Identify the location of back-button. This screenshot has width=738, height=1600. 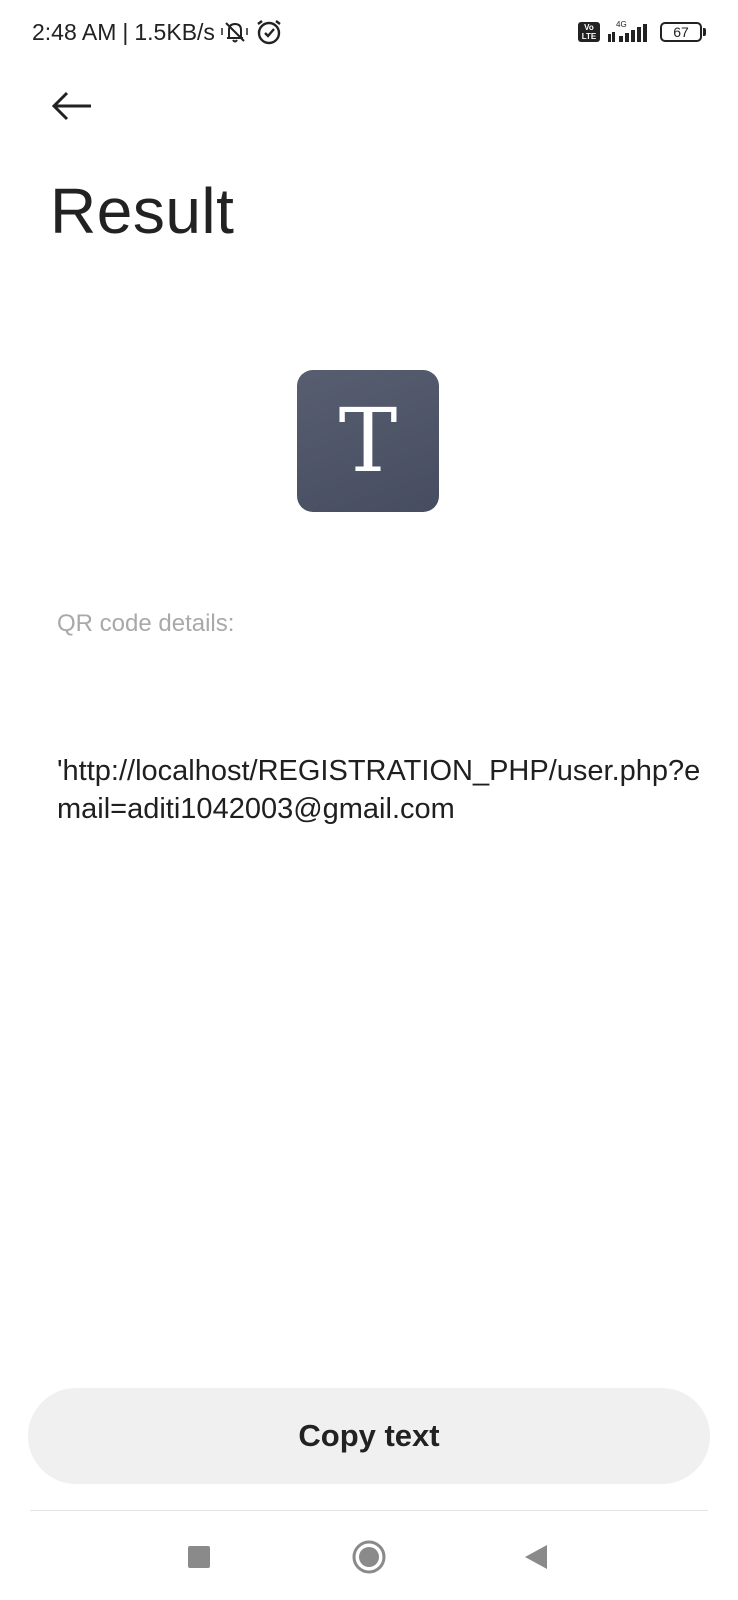
(72, 108).